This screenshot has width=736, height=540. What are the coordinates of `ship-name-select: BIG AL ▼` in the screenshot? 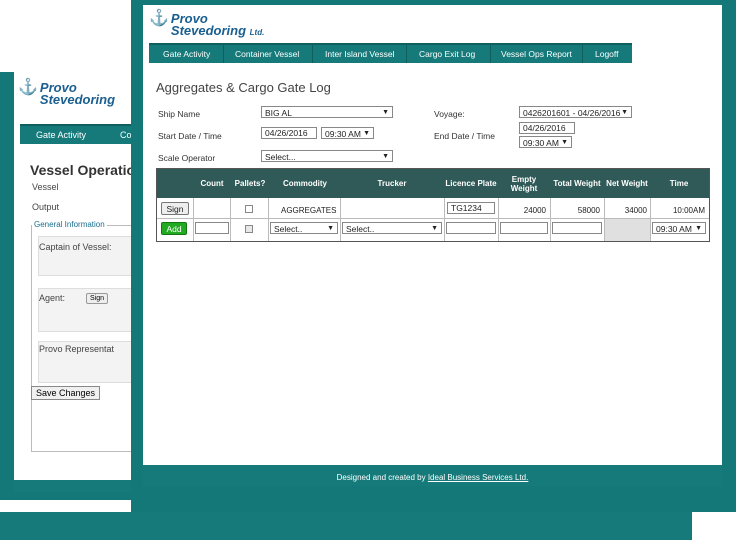 It's located at (327, 112).